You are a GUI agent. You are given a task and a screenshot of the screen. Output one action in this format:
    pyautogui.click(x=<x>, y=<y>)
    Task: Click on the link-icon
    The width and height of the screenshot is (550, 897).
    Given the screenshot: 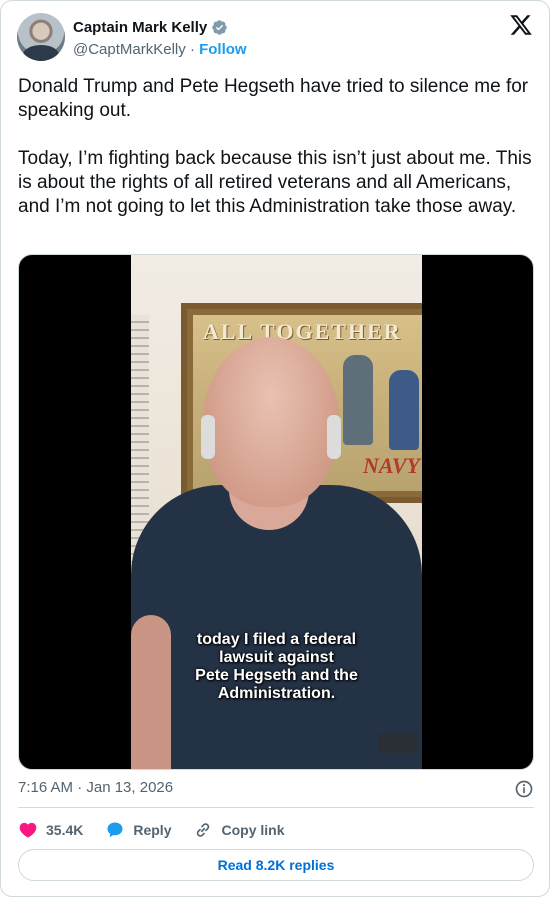 What is the action you would take?
    pyautogui.click(x=203, y=830)
    